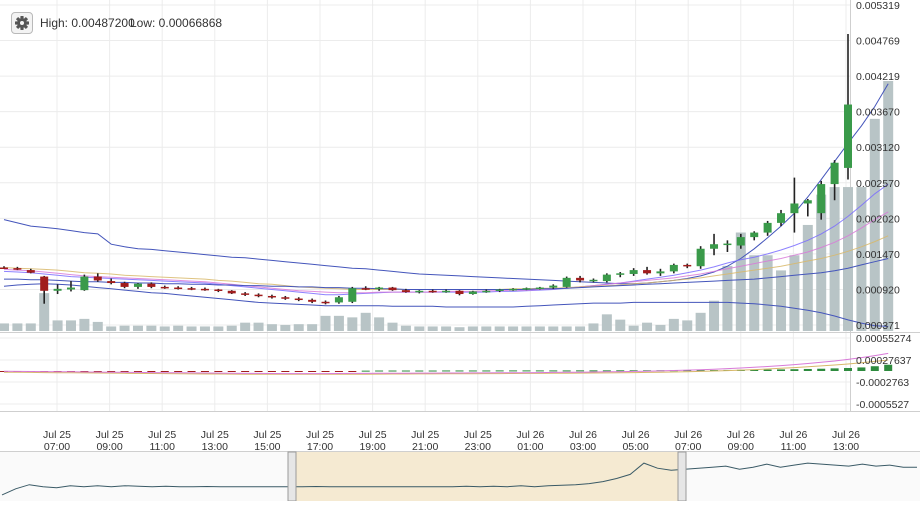 This screenshot has height=506, width=920. I want to click on y-tick-label: 0.003120, so click(878, 148).